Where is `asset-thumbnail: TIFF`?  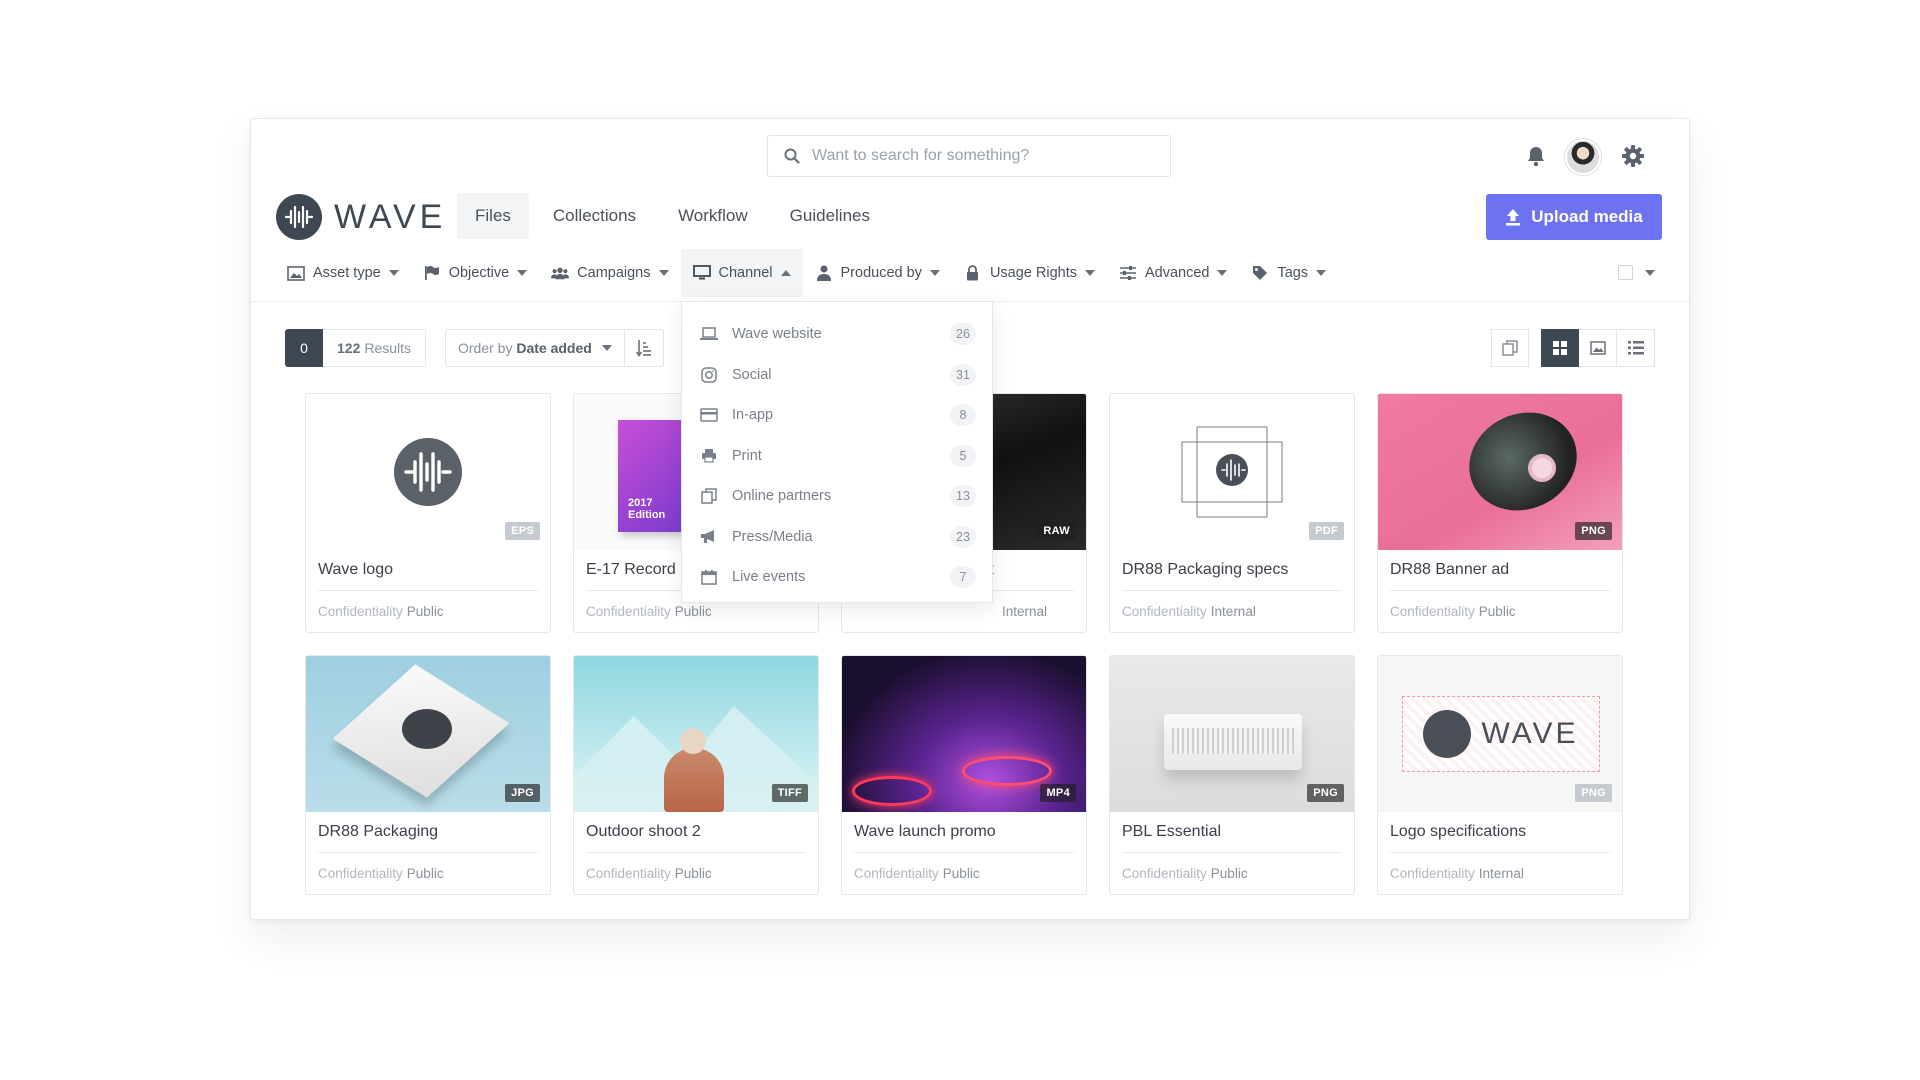
asset-thumbnail: TIFF is located at coordinates (696, 734).